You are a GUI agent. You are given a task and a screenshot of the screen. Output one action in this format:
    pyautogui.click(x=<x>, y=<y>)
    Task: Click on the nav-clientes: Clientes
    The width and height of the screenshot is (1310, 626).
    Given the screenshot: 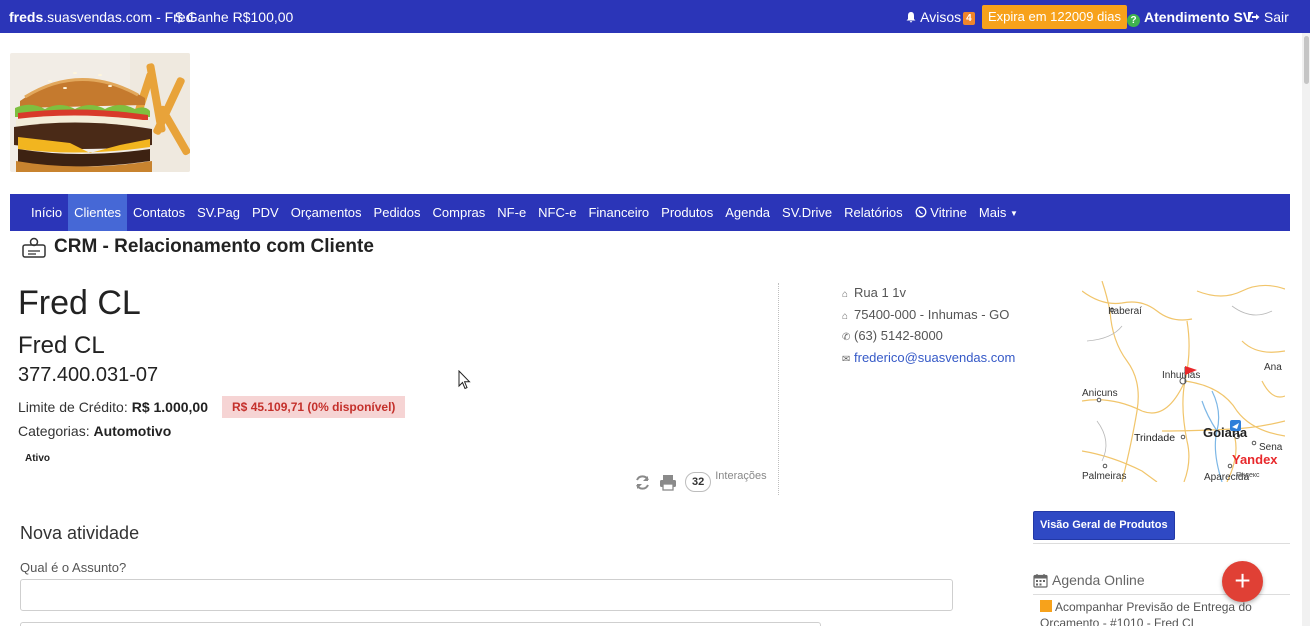 What is the action you would take?
    pyautogui.click(x=98, y=212)
    